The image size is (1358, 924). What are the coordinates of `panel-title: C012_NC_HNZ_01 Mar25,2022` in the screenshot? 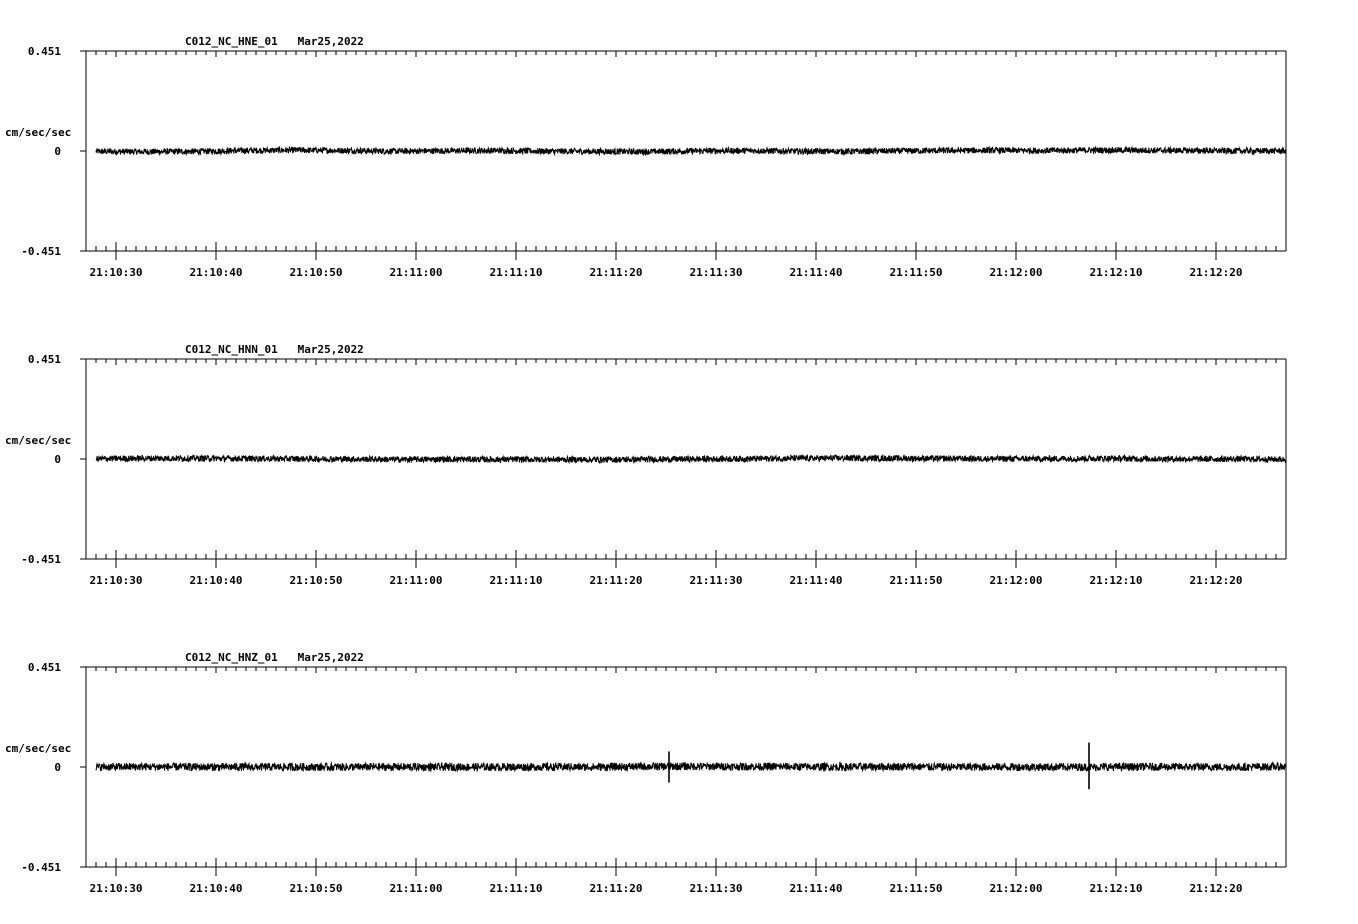 It's located at (274, 657).